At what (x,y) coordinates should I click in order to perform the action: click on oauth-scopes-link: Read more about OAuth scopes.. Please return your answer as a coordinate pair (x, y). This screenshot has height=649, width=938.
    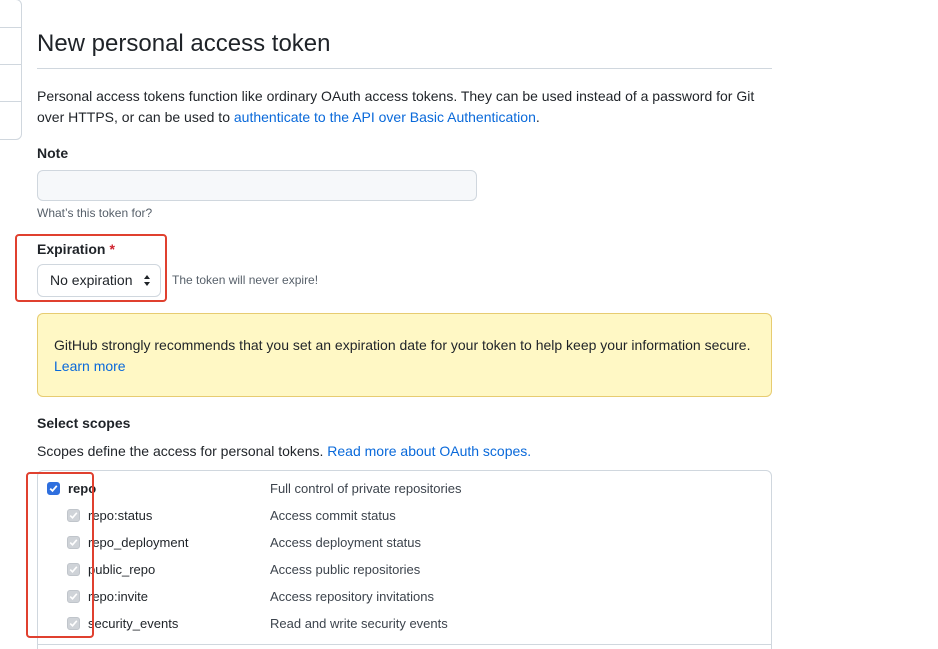
    Looking at the image, I should click on (429, 451).